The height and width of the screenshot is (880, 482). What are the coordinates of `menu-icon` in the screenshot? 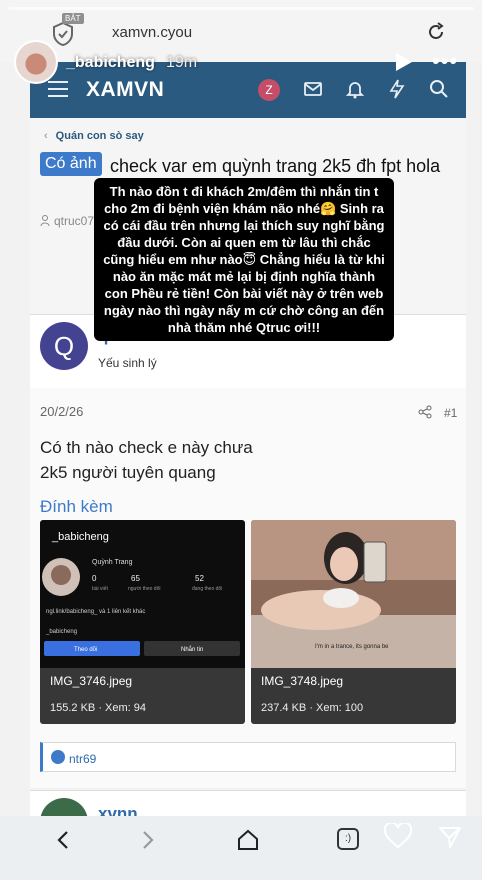 It's located at (58, 89).